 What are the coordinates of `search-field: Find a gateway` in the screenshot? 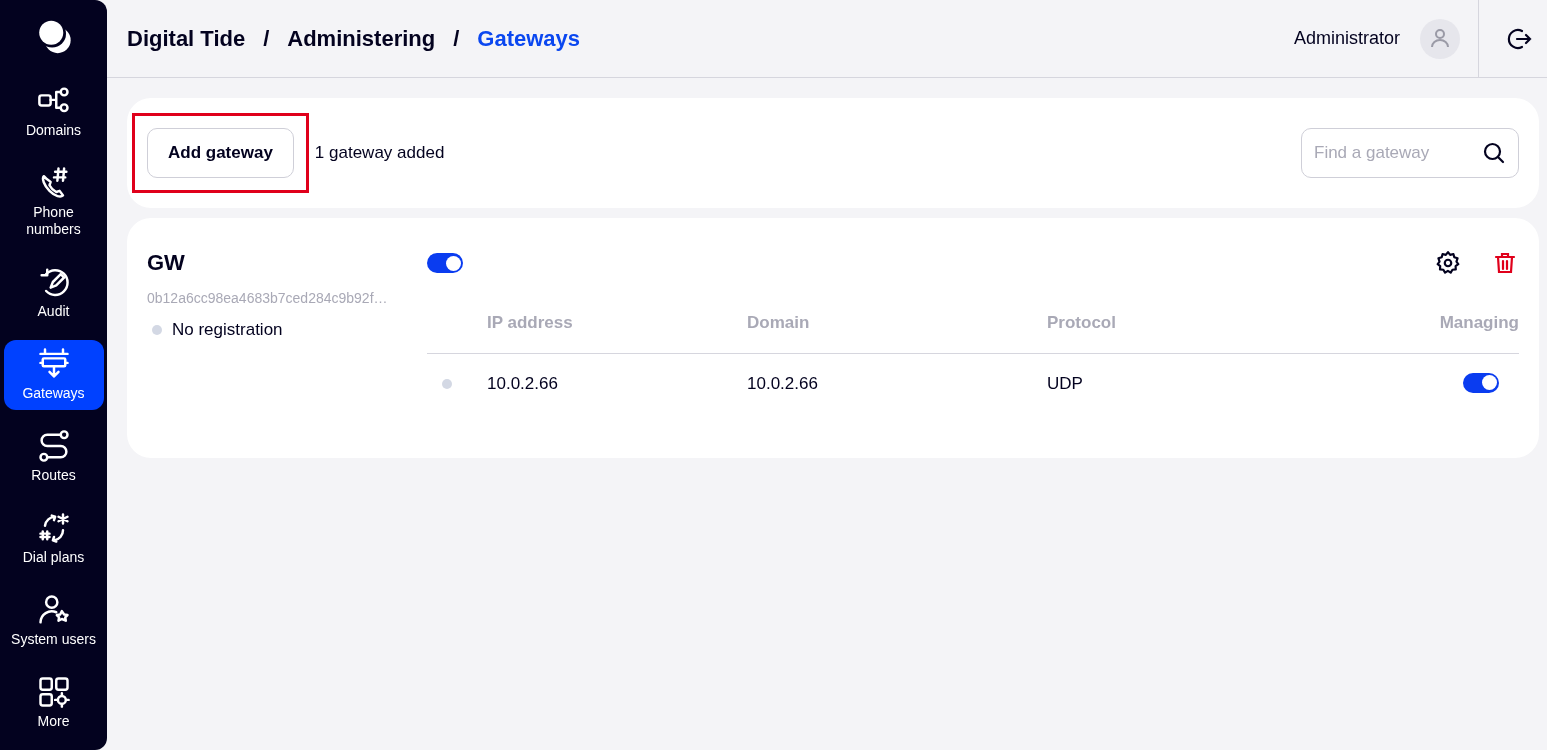 It's located at (1410, 153).